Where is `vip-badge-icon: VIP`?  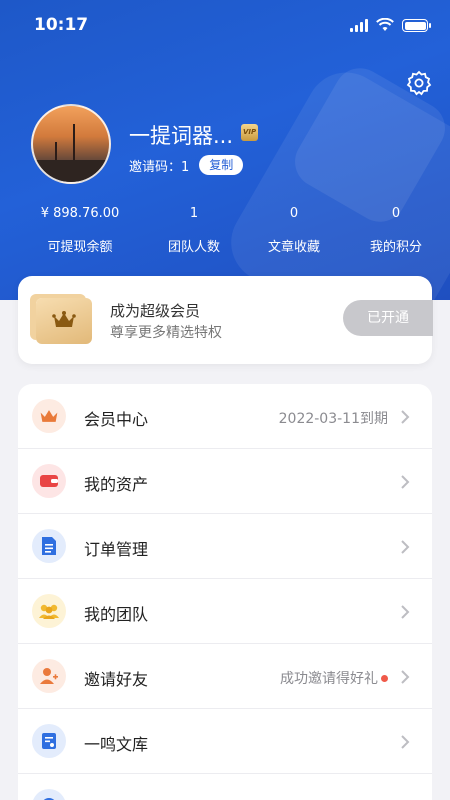 vip-badge-icon: VIP is located at coordinates (250, 132).